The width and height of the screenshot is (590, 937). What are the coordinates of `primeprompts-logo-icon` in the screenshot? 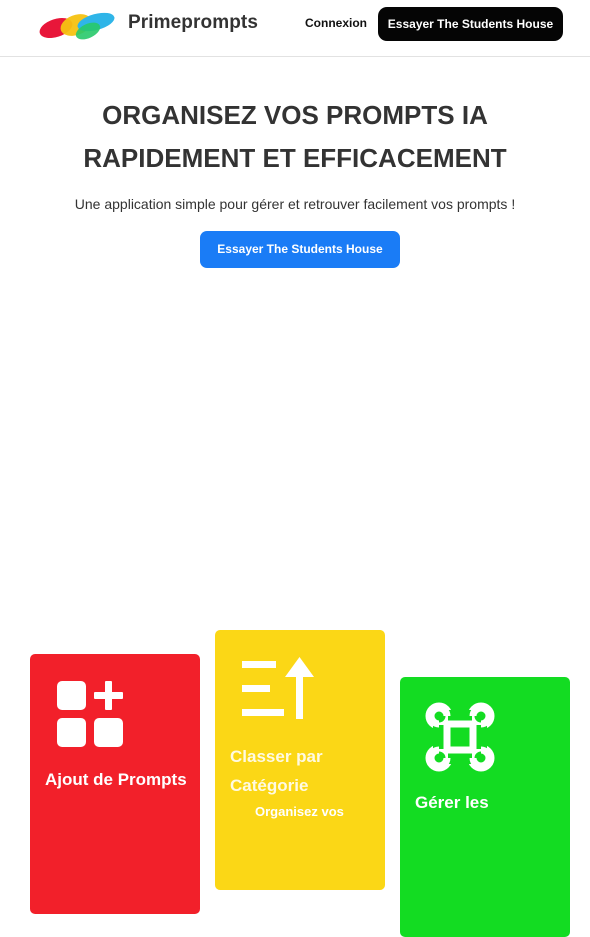 It's located at (79, 25).